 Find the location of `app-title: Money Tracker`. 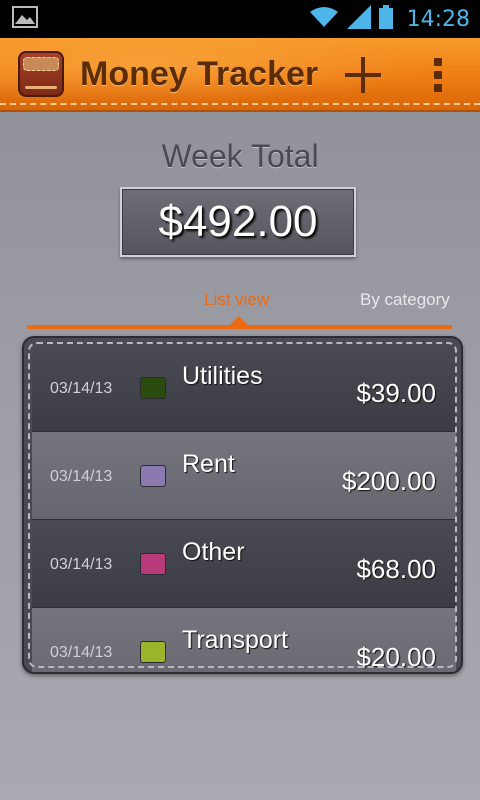

app-title: Money Tracker is located at coordinates (199, 73).